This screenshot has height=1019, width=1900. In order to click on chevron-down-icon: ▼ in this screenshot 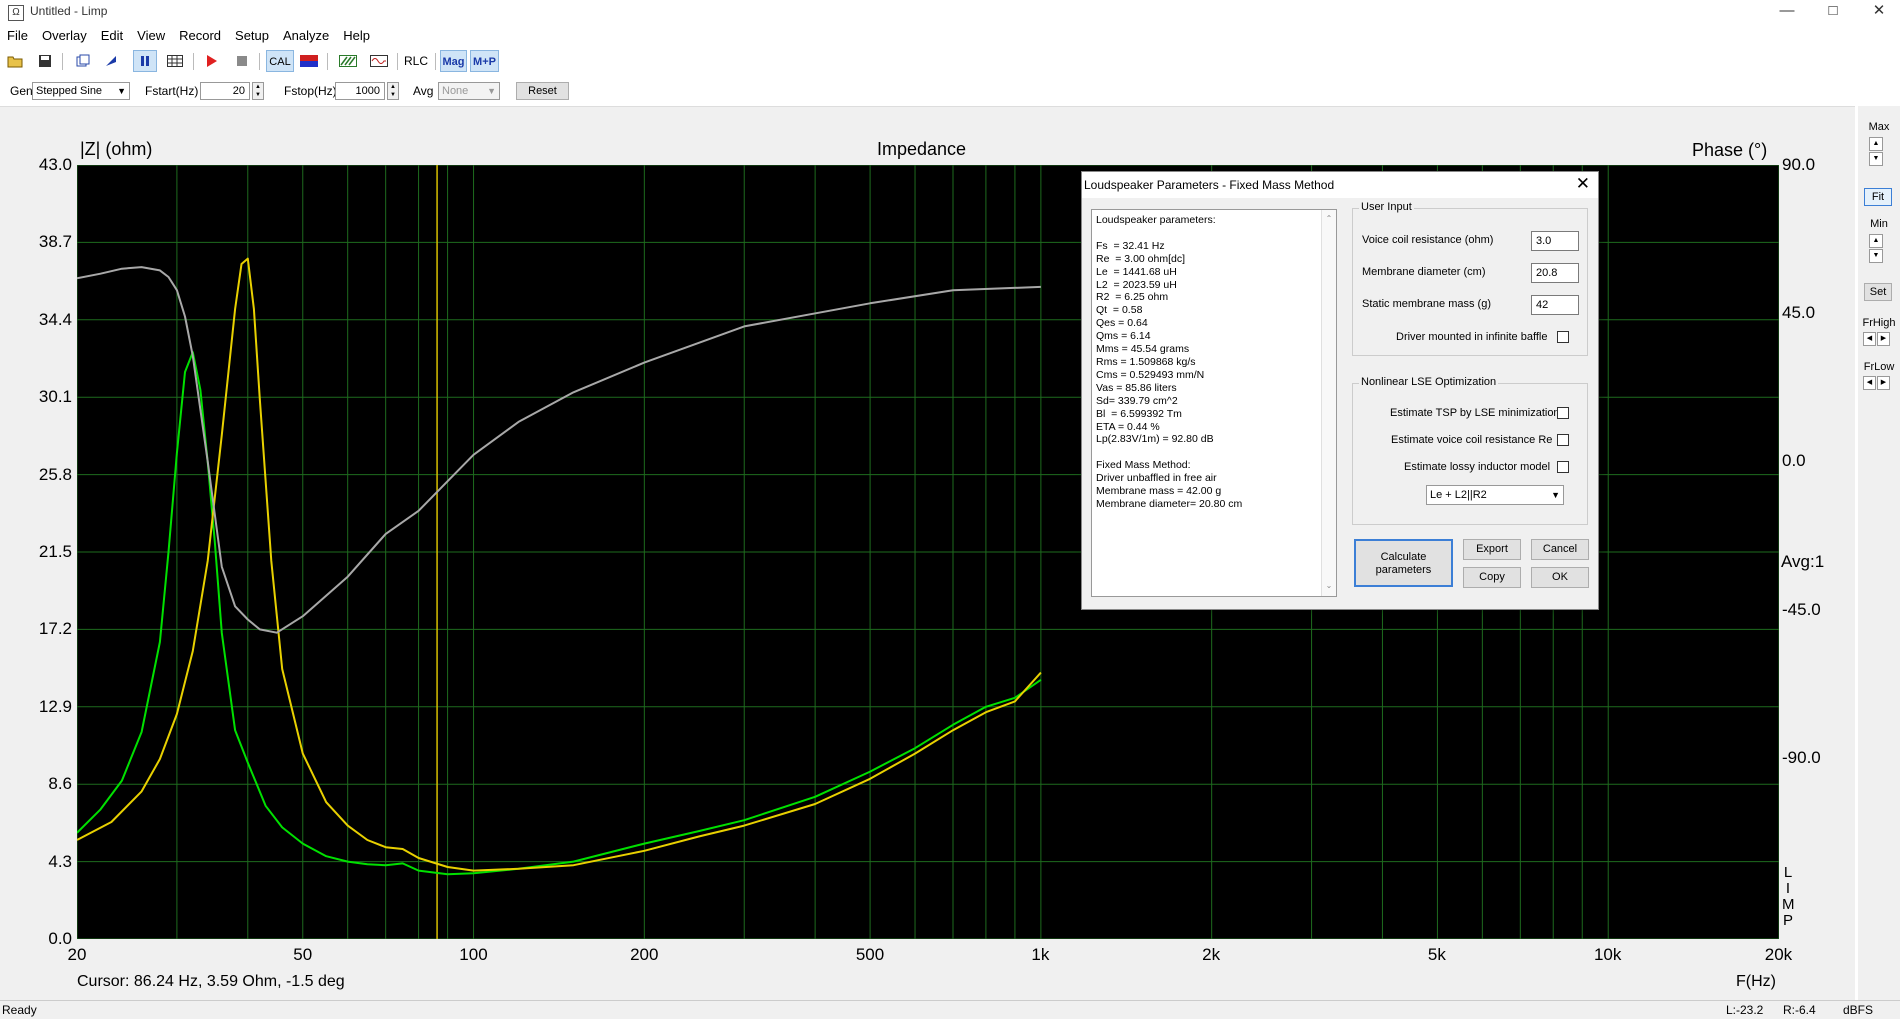, I will do `click(121, 91)`.